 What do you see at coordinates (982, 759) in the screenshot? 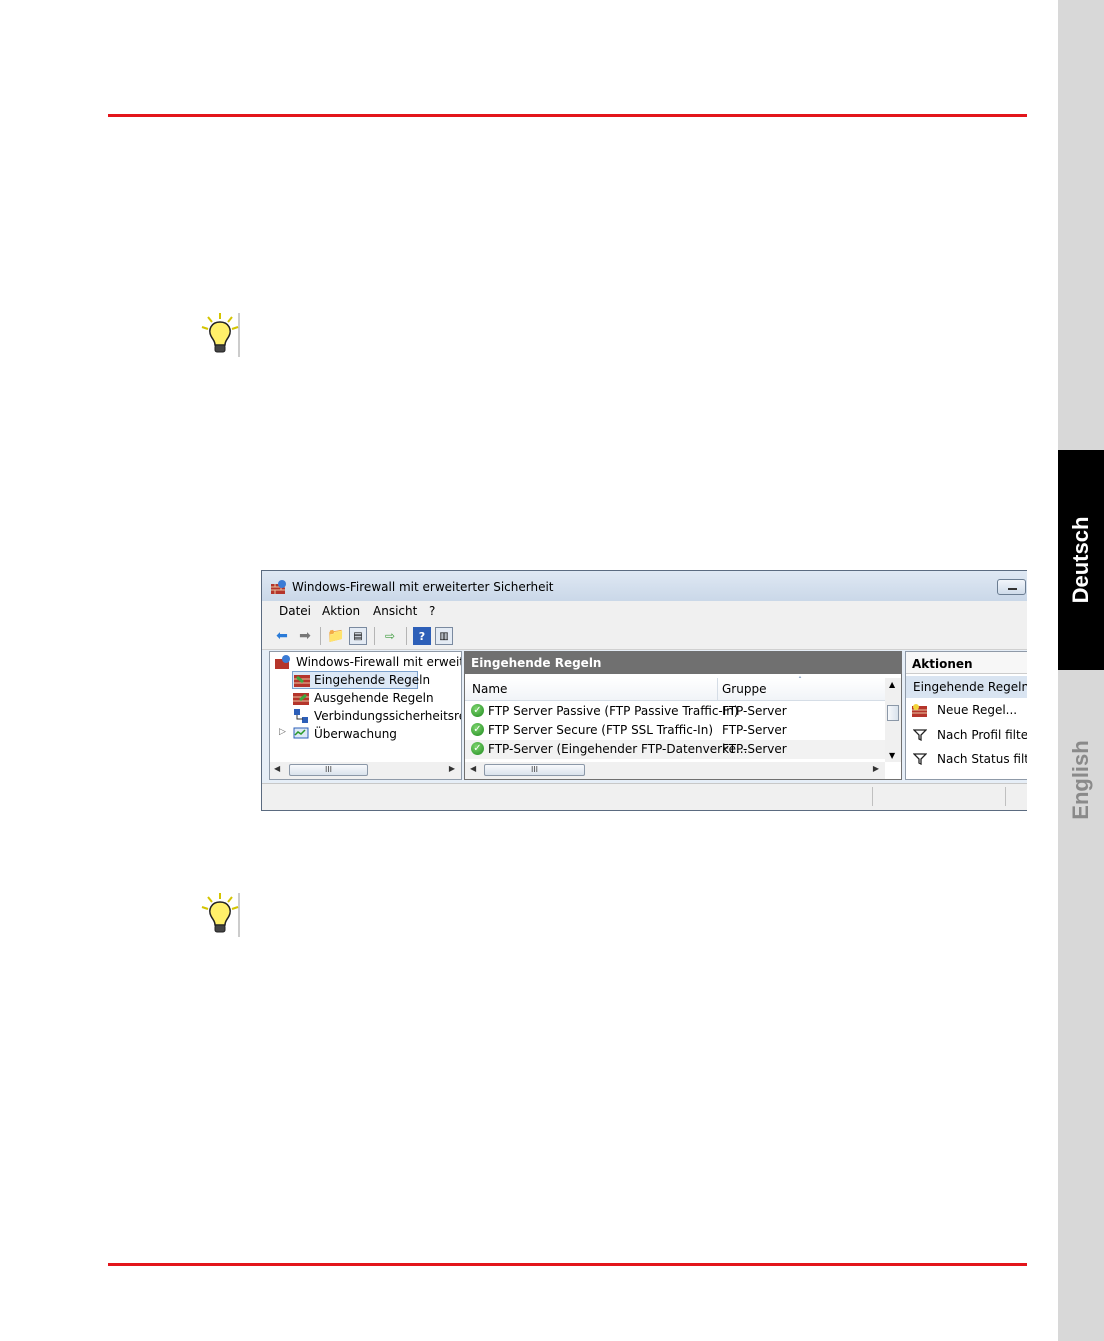
I see `action-label: Nach Status filtern` at bounding box center [982, 759].